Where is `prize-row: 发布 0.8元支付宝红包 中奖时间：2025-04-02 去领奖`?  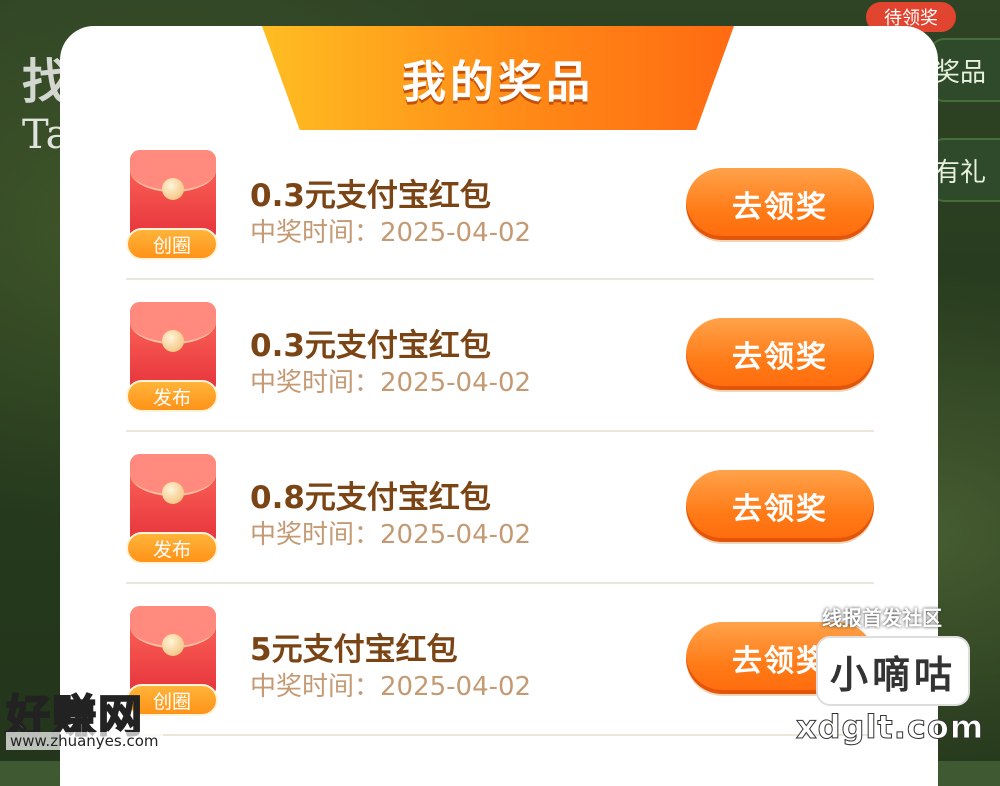
prize-row: 发布 0.8元支付宝红包 中奖时间：2025-04-02 去领奖 is located at coordinates (500, 508).